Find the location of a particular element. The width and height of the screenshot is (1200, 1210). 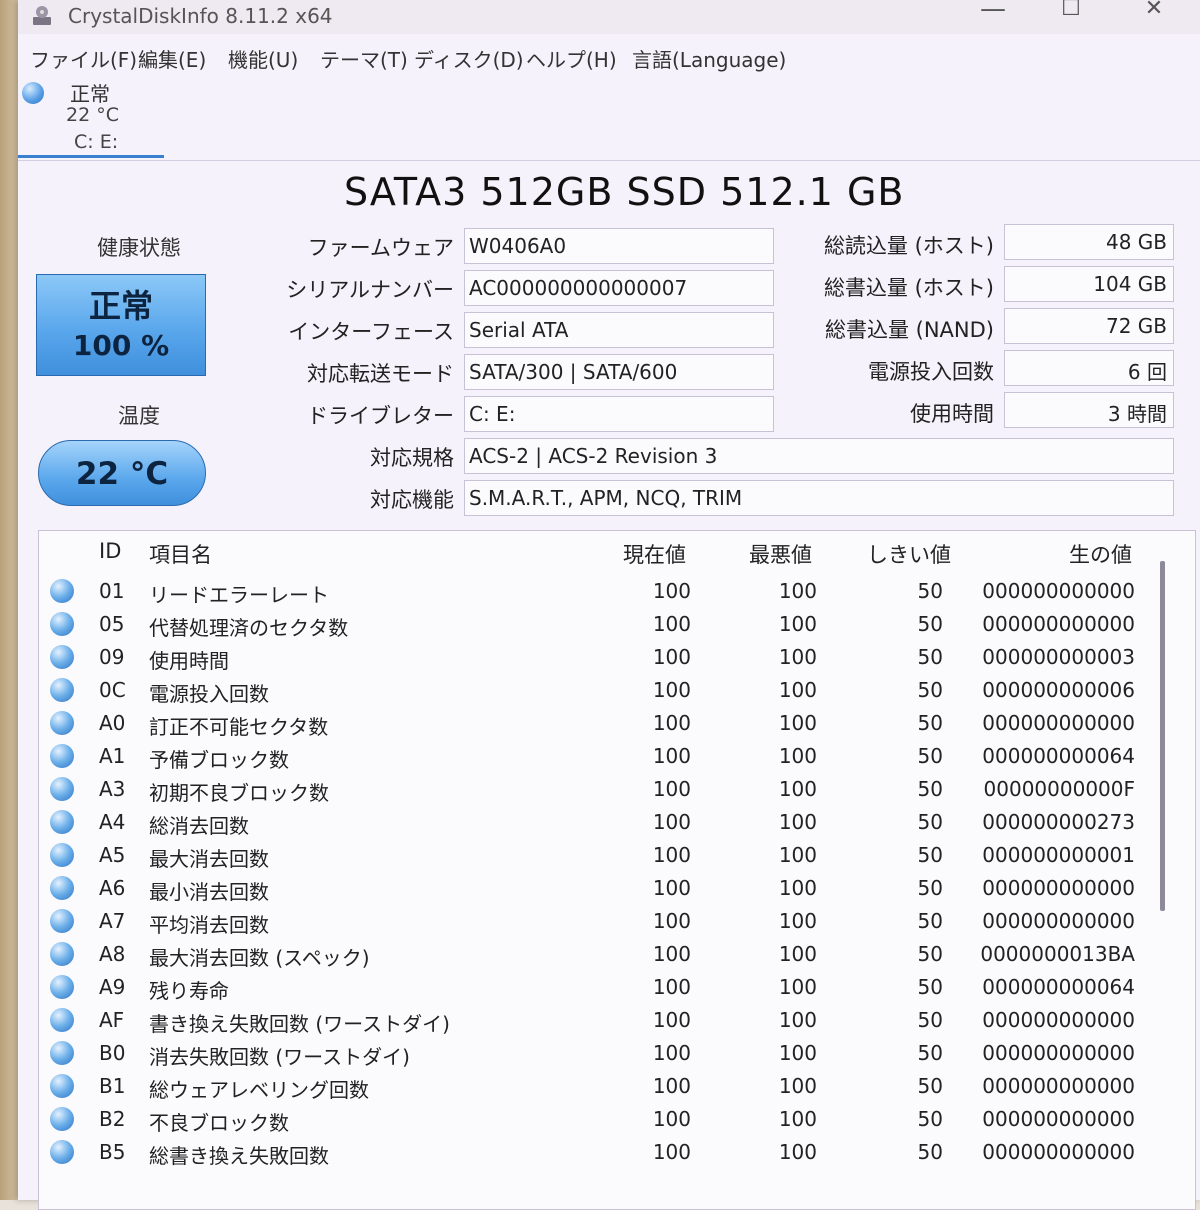

temperature-button: 22 °C is located at coordinates (122, 473).